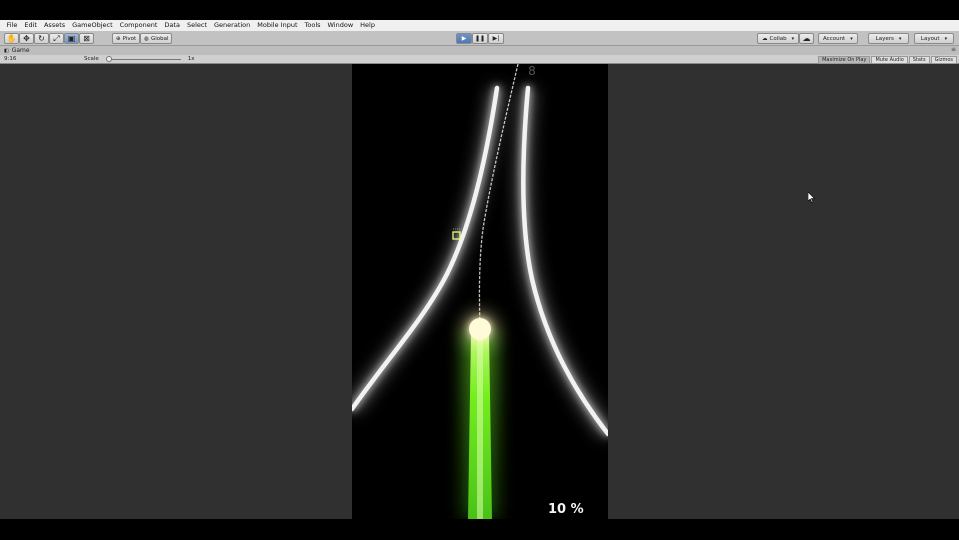 This screenshot has width=959, height=540. I want to click on cloud-icon: ☁, so click(806, 38).